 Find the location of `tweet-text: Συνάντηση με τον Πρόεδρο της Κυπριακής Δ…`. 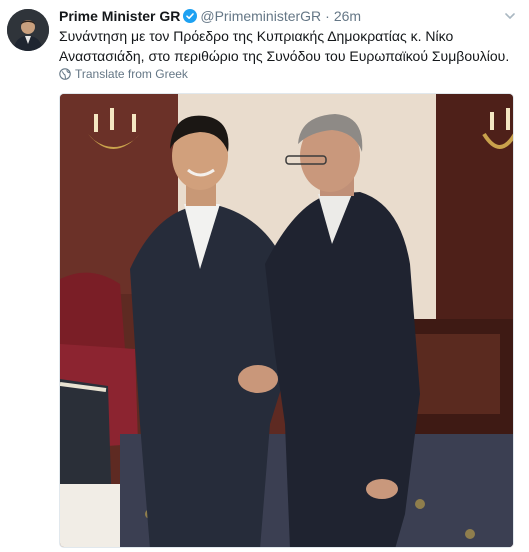

tweet-text: Συνάντηση με τον Πρόεδρο της Κυπριακής Δ… is located at coordinates (286, 46).